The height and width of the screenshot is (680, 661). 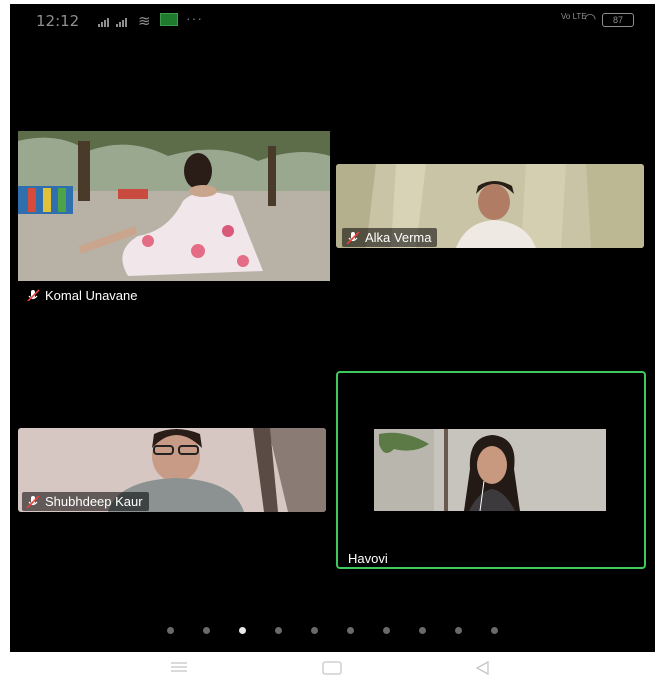 I want to click on participant-name: Havovi, so click(x=368, y=558).